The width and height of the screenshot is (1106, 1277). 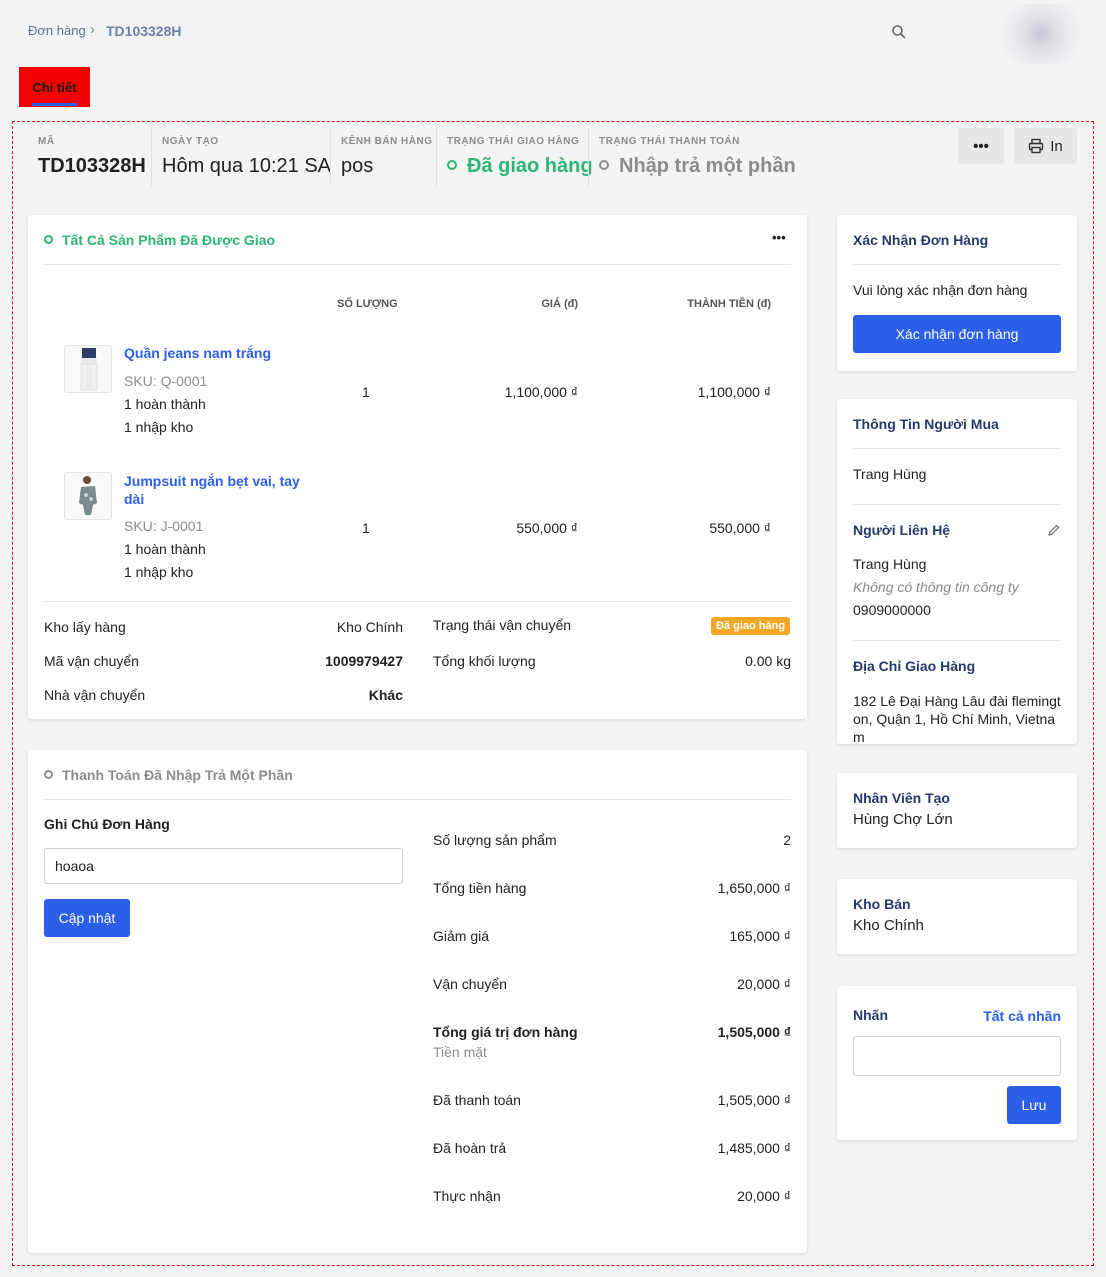 I want to click on buyer-title: Thông Tin Người Mua, so click(x=926, y=424).